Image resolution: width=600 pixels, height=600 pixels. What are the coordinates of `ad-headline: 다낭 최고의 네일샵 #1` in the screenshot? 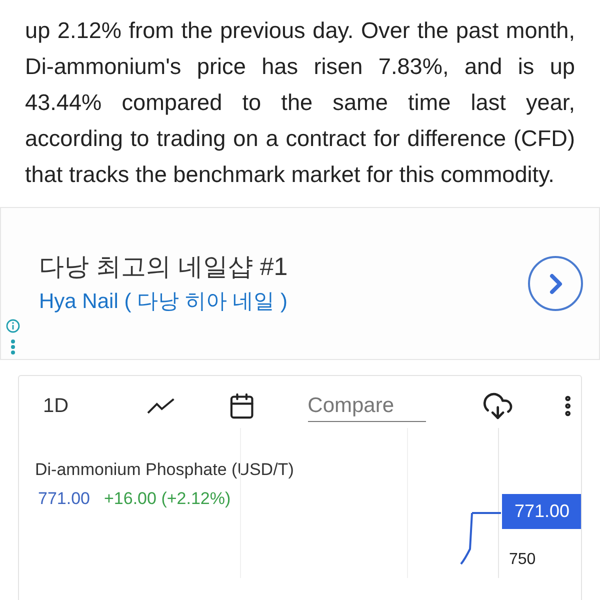 It's located at (163, 267).